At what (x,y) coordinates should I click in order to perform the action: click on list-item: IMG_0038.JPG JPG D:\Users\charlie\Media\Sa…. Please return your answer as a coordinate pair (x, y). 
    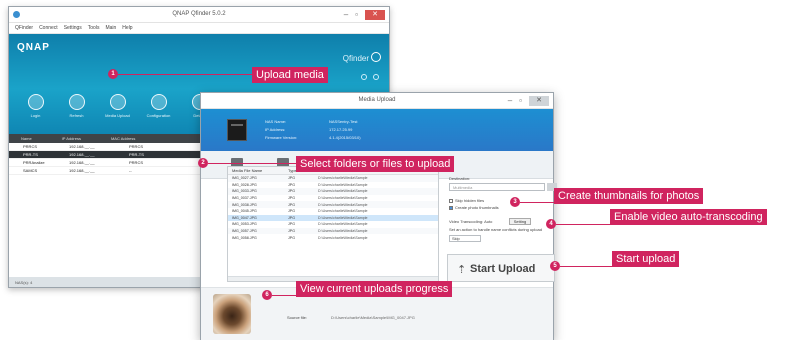
    Looking at the image, I should click on (333, 204).